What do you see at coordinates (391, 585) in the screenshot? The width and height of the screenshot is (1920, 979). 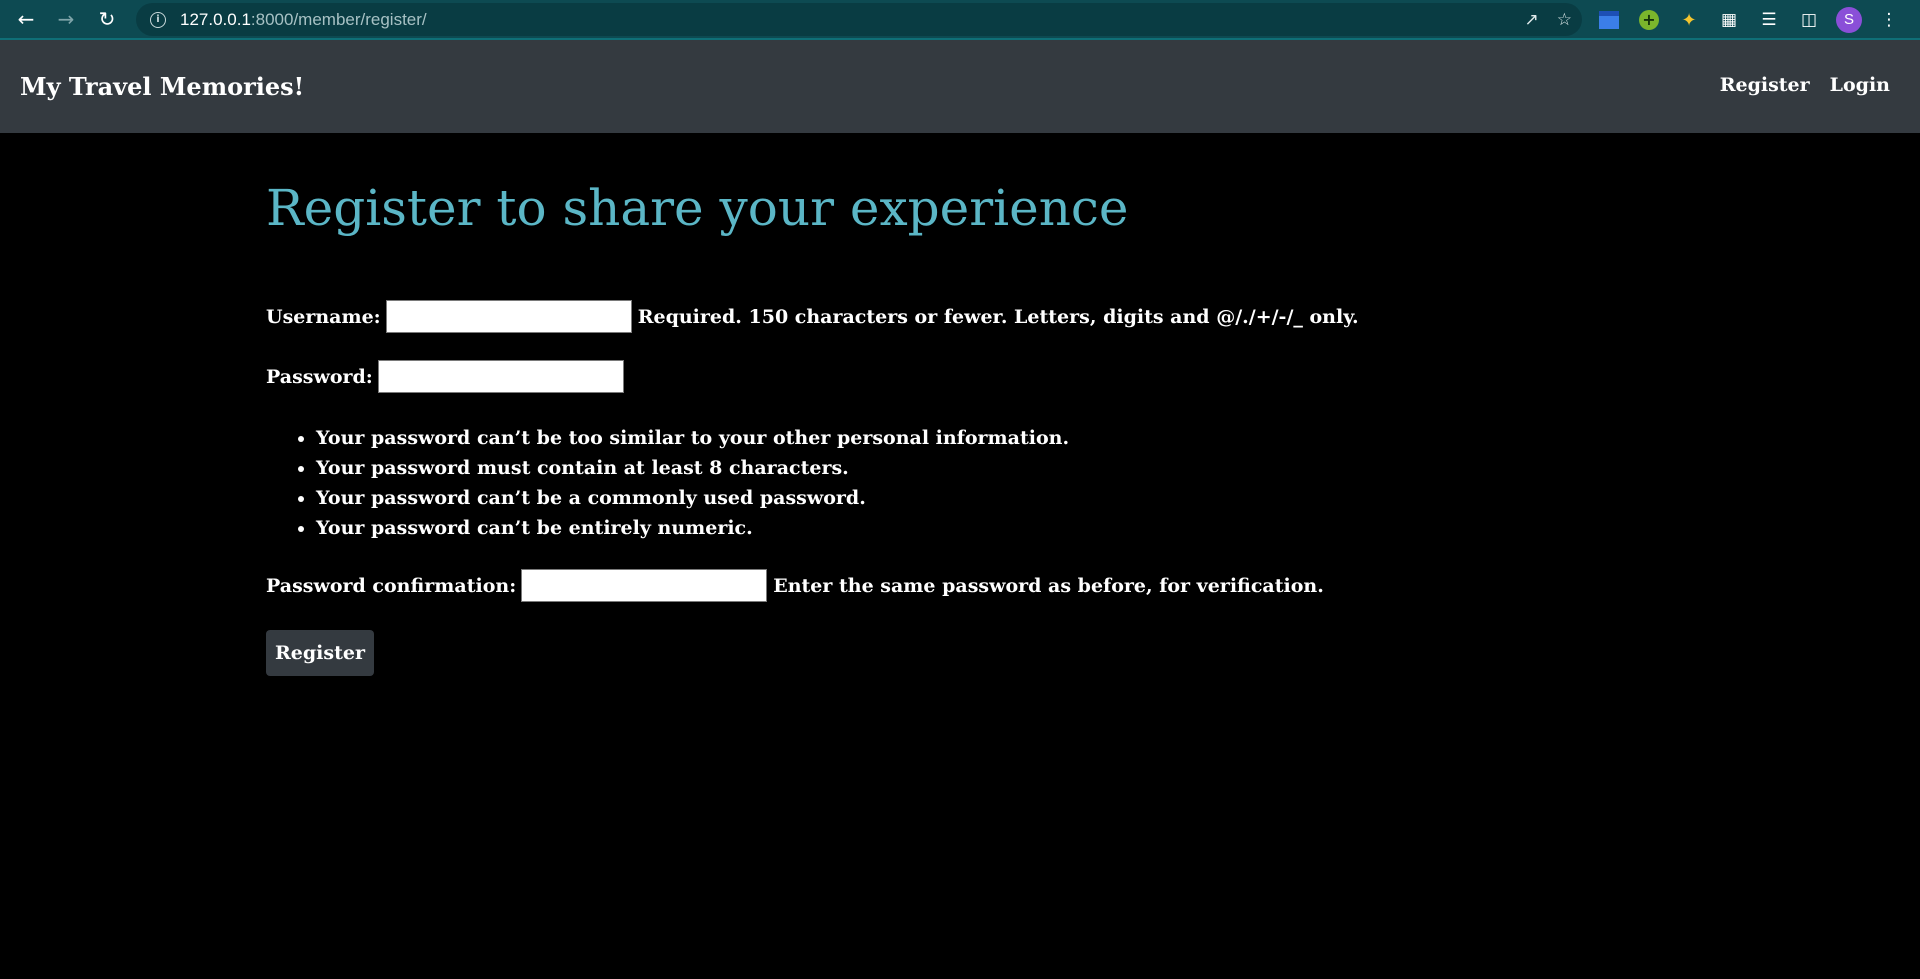 I see `password-confirmation-label: Password confirmation:` at bounding box center [391, 585].